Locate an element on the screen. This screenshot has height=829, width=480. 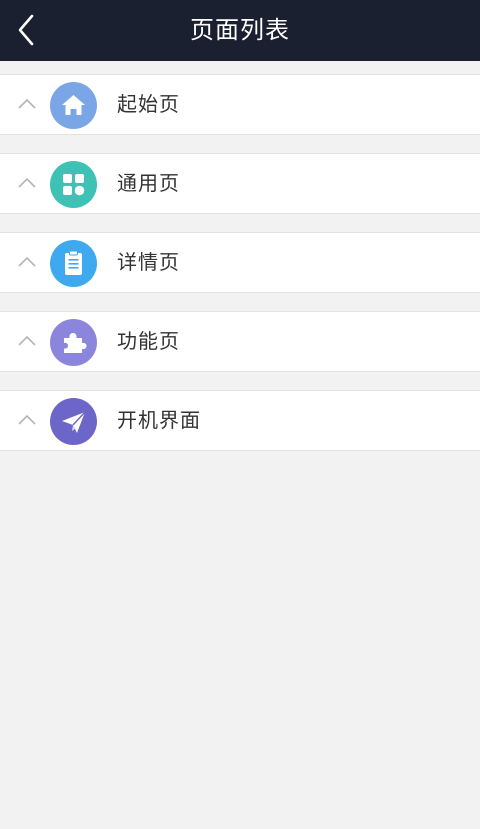
list-item-label: 详情页 is located at coordinates (148, 262).